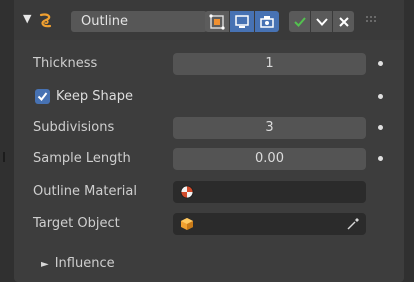  Describe the element at coordinates (139, 21) in the screenshot. I see `modifier-name-field: Outline` at that location.